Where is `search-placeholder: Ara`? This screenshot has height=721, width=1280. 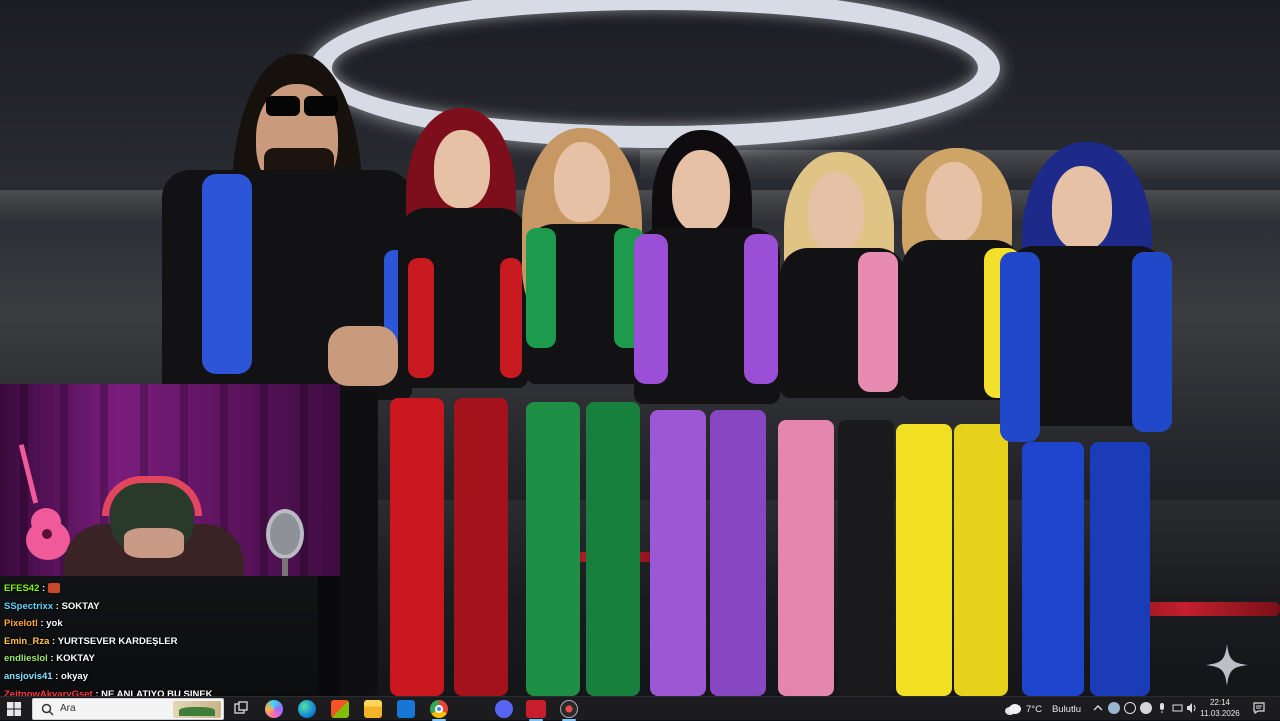
search-placeholder: Ara is located at coordinates (68, 708).